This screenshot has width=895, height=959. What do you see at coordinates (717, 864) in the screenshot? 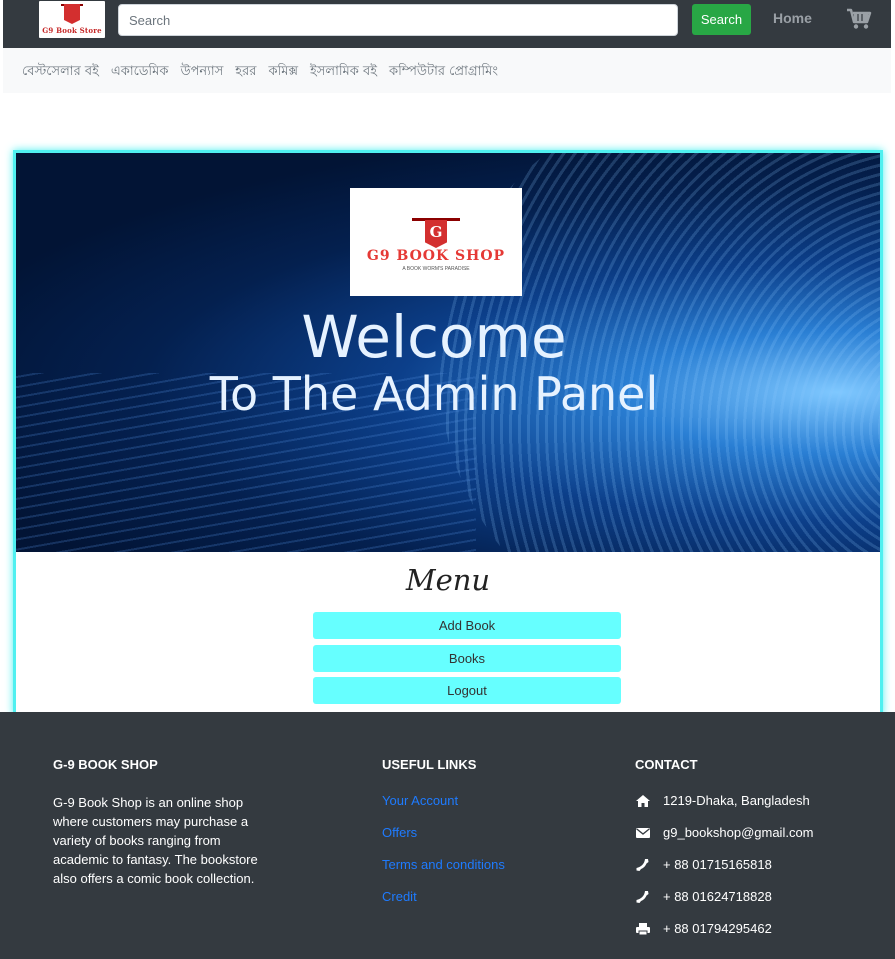
I see `contact-phone-1-text: + 88 01715165818` at bounding box center [717, 864].